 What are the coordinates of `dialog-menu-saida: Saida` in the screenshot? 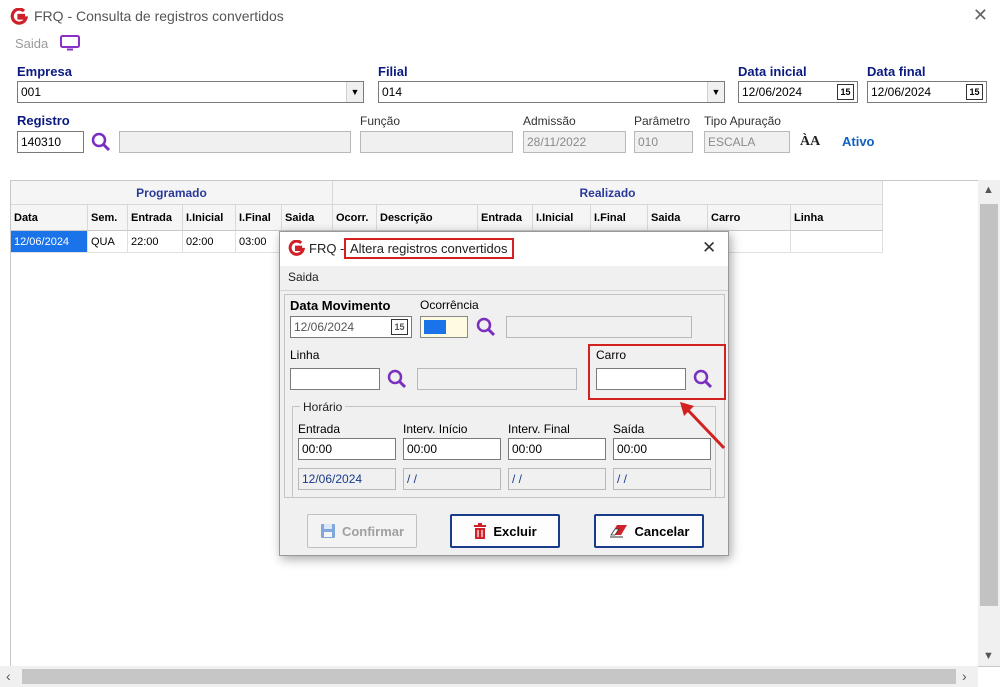 It's located at (303, 277).